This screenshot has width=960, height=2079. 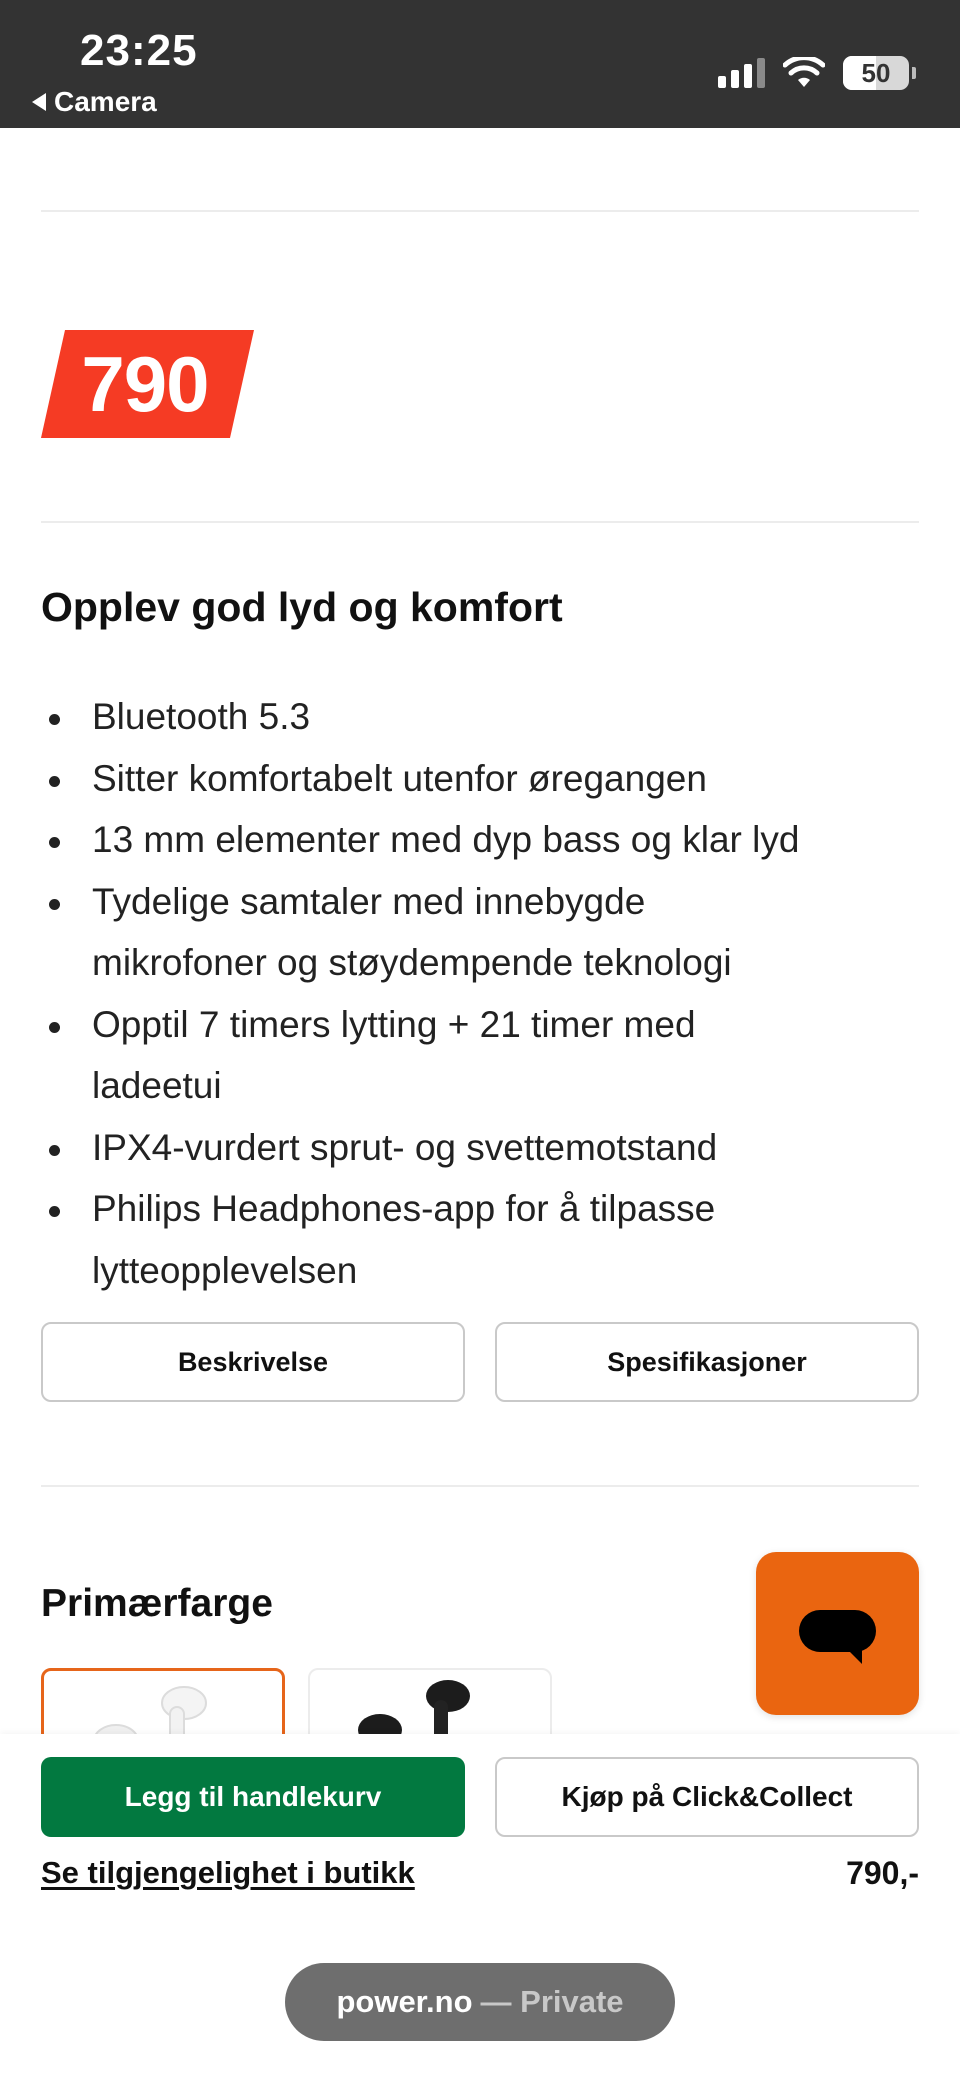 I want to click on click-collect-button: Kjøp på Click&Collect, so click(x=707, y=1797).